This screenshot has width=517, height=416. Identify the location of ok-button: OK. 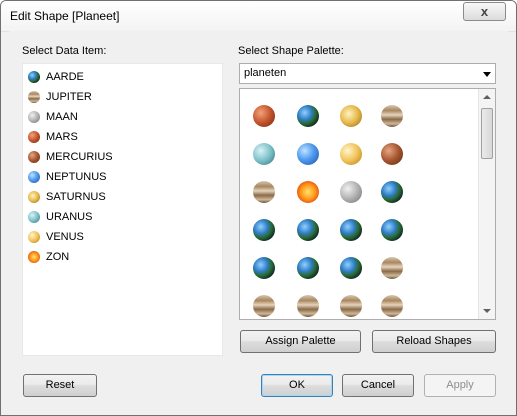
(297, 385).